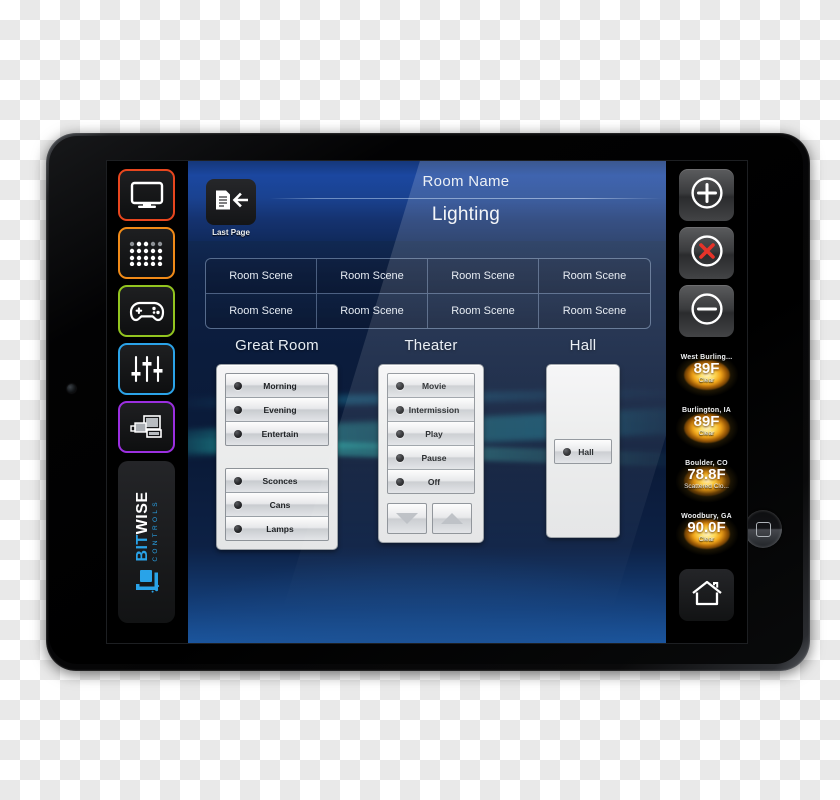 This screenshot has width=840, height=800. Describe the element at coordinates (277, 386) in the screenshot. I see `keypad-button: Morning` at that location.